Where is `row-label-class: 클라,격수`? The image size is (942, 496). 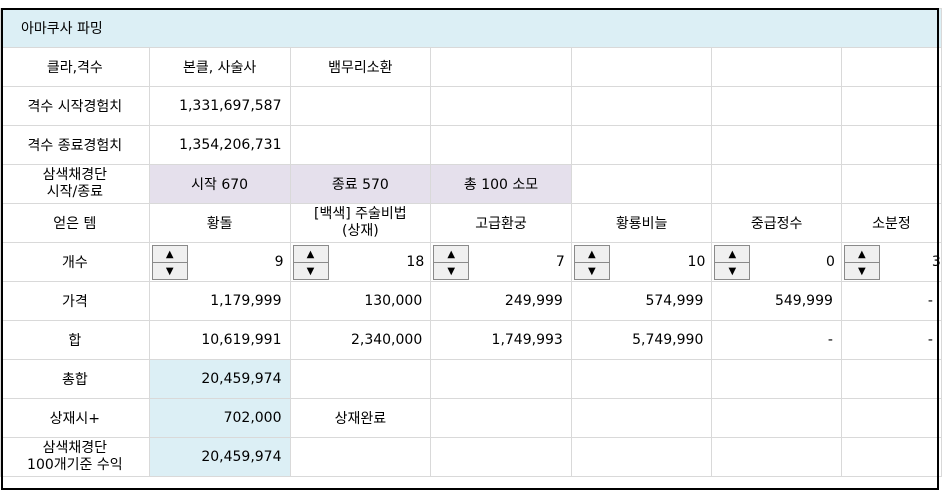
row-label-class: 클라,격수 is located at coordinates (75, 67).